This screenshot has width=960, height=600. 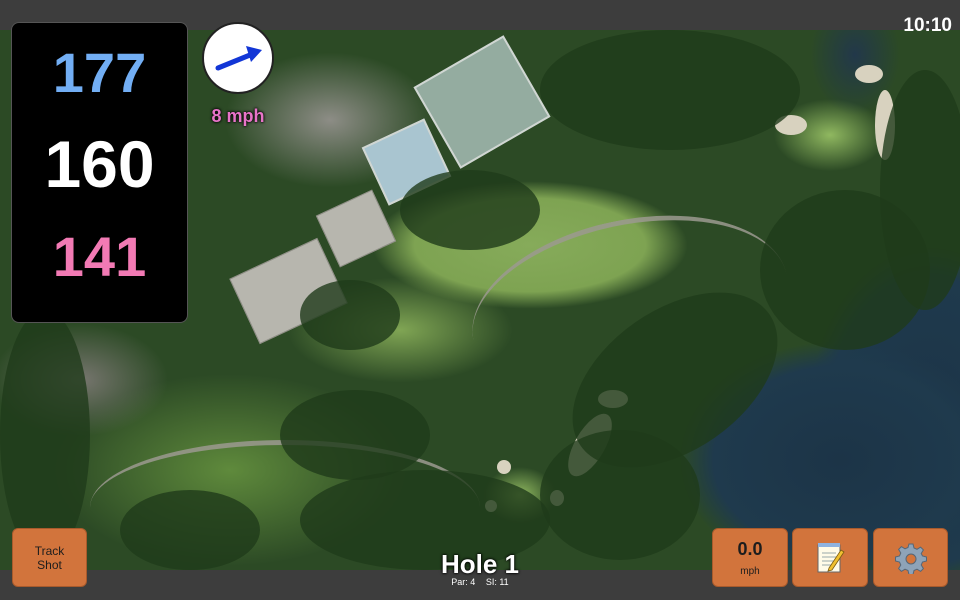 I want to click on clock: 10:10, so click(x=927, y=25).